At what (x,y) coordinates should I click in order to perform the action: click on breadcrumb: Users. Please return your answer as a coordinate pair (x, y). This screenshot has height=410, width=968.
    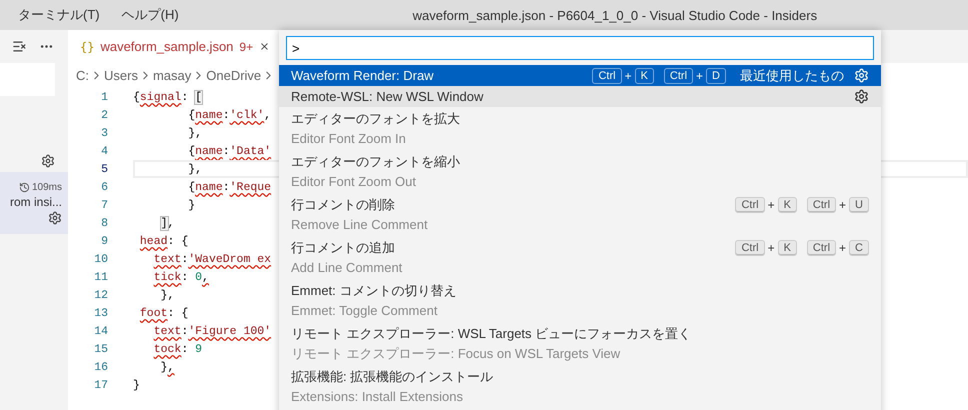
    Looking at the image, I should click on (121, 75).